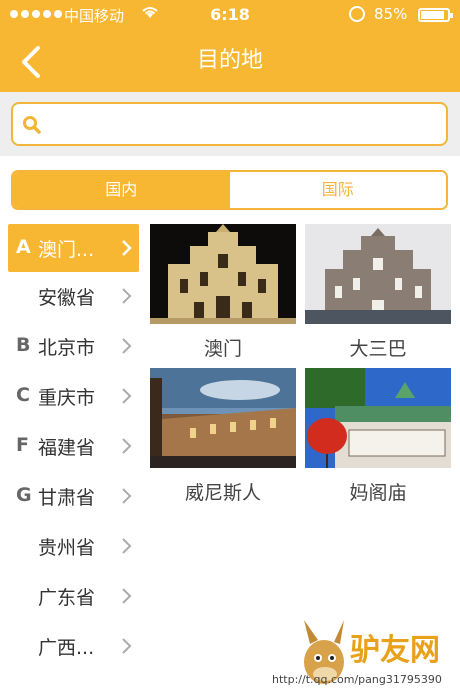  I want to click on sidebar-item-gansu: G 甘肃省, so click(73, 497).